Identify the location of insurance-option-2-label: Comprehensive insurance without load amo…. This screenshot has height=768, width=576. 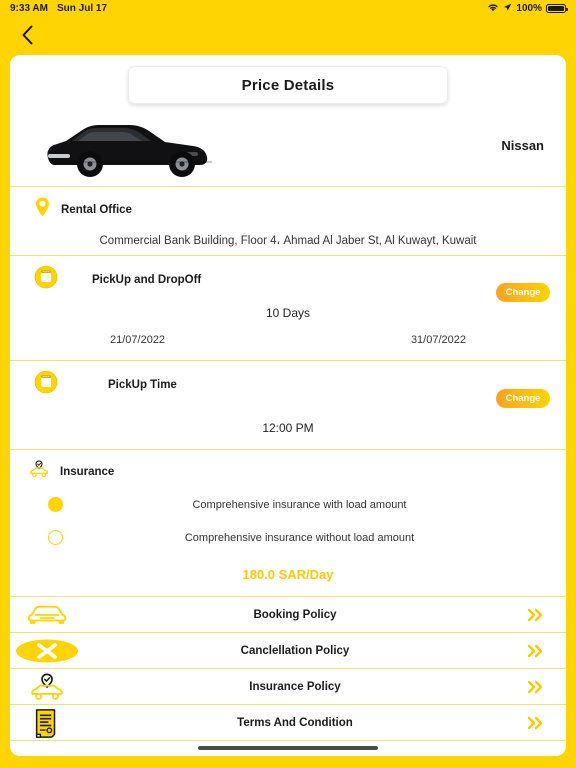
(299, 537).